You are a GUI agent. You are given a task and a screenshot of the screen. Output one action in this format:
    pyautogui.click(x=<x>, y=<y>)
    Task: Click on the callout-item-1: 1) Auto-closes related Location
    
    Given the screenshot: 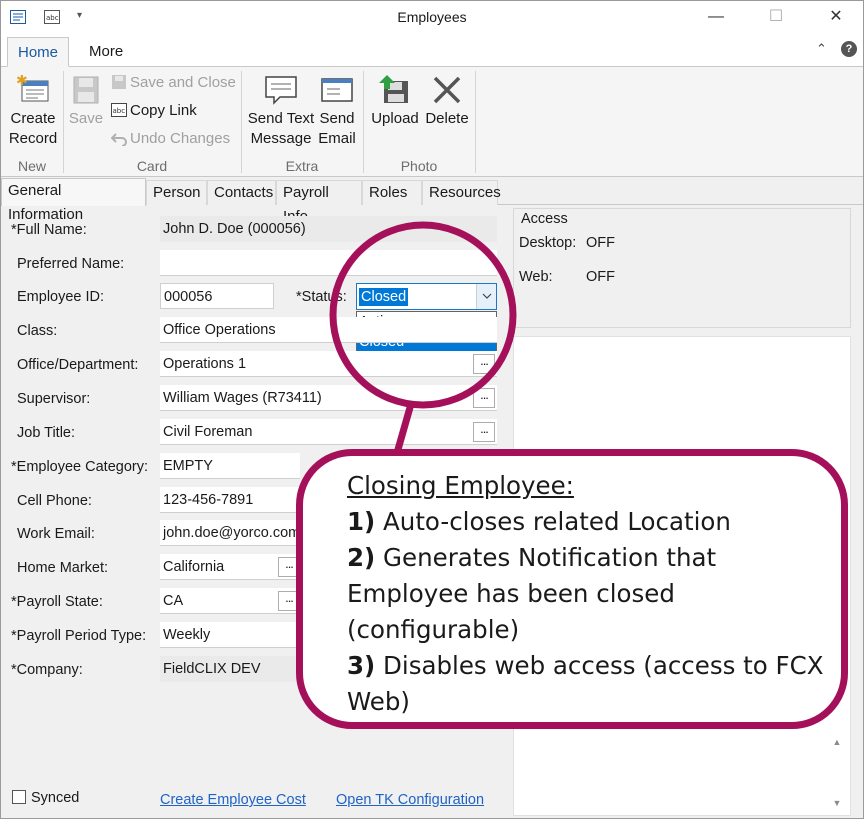 What is the action you would take?
    pyautogui.click(x=539, y=522)
    